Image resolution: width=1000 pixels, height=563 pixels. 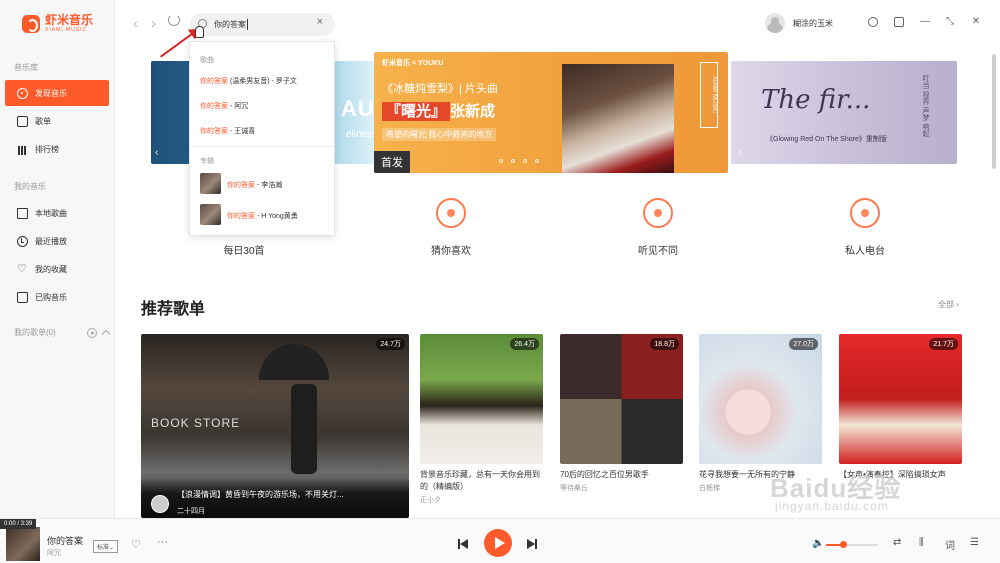 I want to click on playlist-name: 背景音乐珍藏，总有一天你会用到的（精编版）, so click(x=480, y=480).